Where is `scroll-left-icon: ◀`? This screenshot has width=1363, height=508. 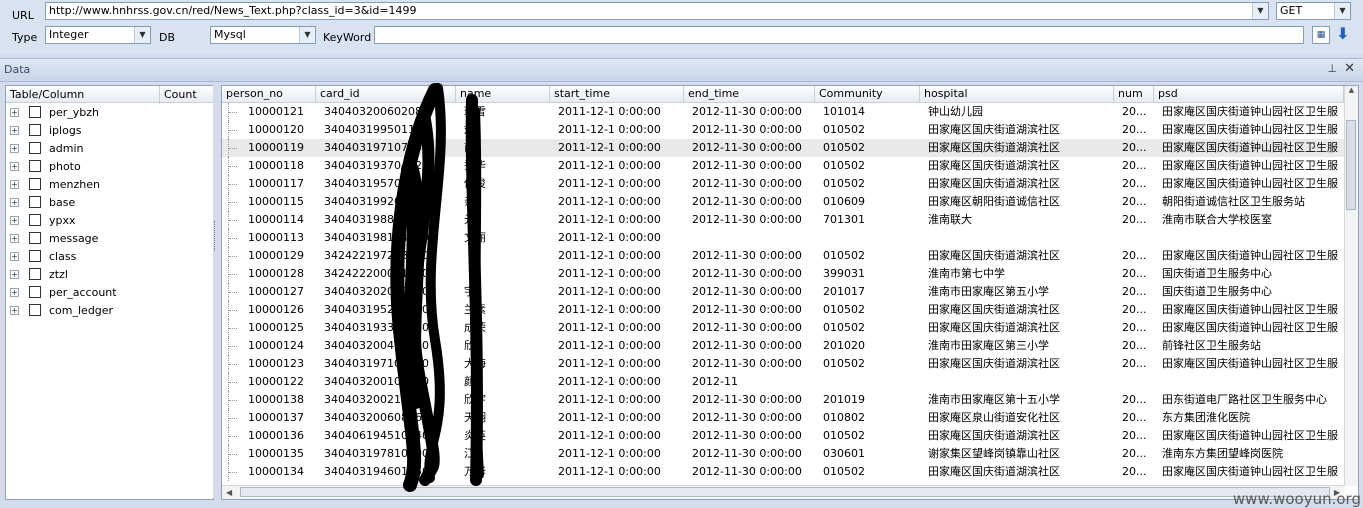
scroll-left-icon: ◀ is located at coordinates (229, 492).